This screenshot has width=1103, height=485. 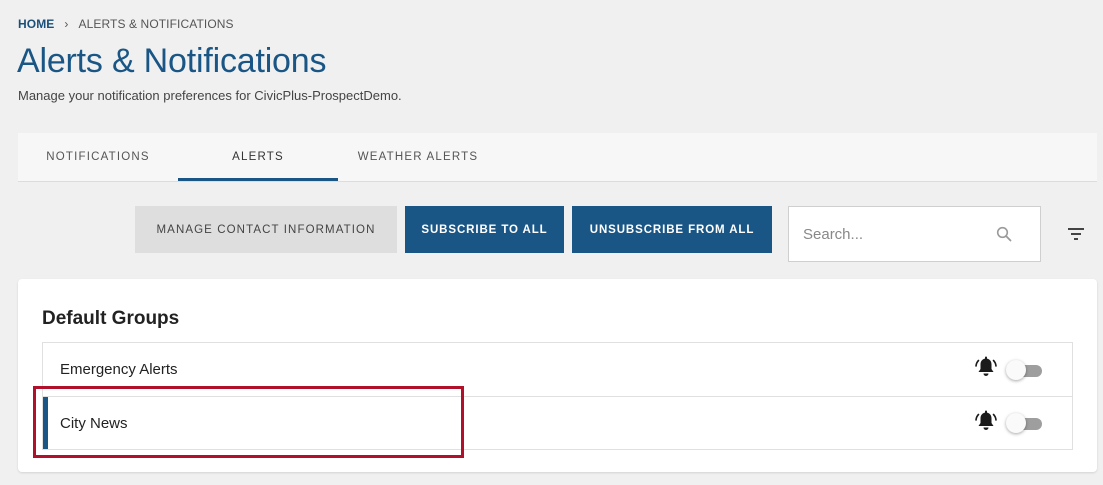 What do you see at coordinates (94, 423) in the screenshot?
I see `group-label: City News` at bounding box center [94, 423].